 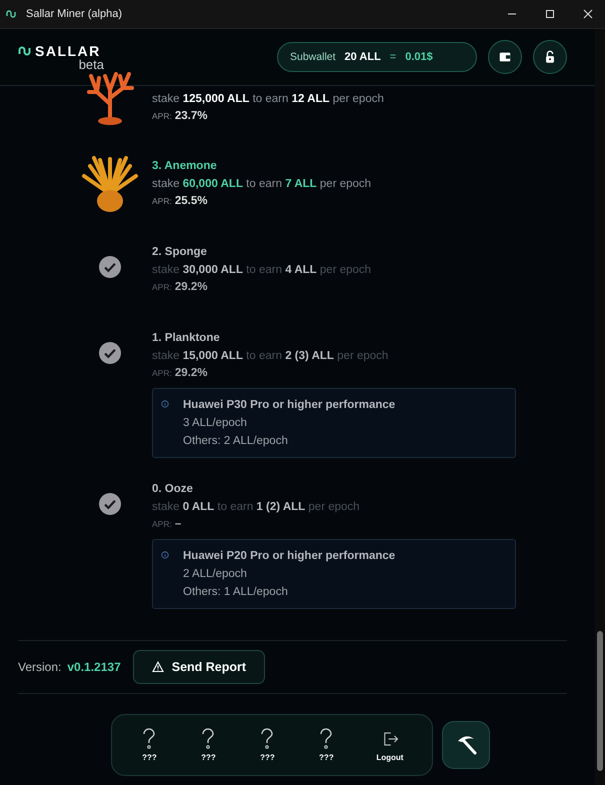 What do you see at coordinates (390, 745) in the screenshot?
I see `nav-button: Logout` at bounding box center [390, 745].